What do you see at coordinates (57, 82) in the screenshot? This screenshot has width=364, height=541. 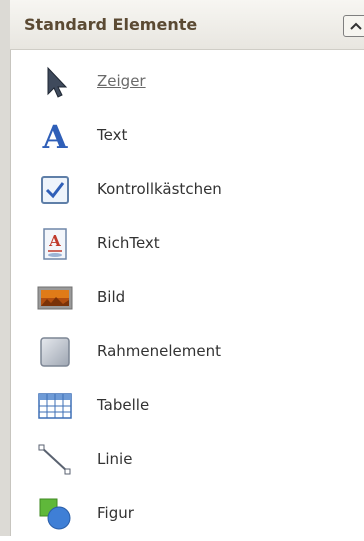 I see `pointer-arrow-icon` at bounding box center [57, 82].